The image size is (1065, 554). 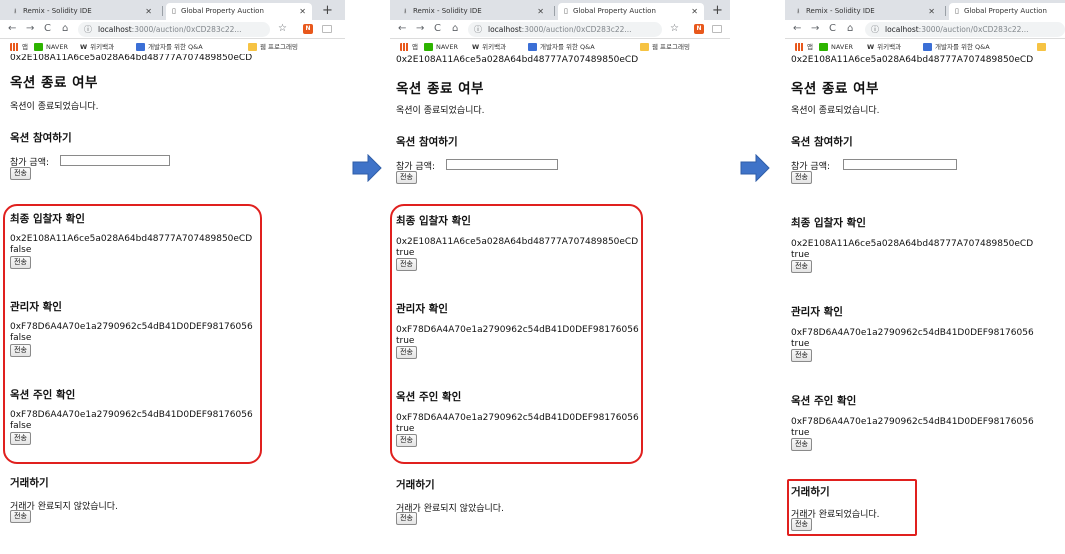 What do you see at coordinates (817, 312) in the screenshot?
I see `manager-check-title: 관리자 확인` at bounding box center [817, 312].